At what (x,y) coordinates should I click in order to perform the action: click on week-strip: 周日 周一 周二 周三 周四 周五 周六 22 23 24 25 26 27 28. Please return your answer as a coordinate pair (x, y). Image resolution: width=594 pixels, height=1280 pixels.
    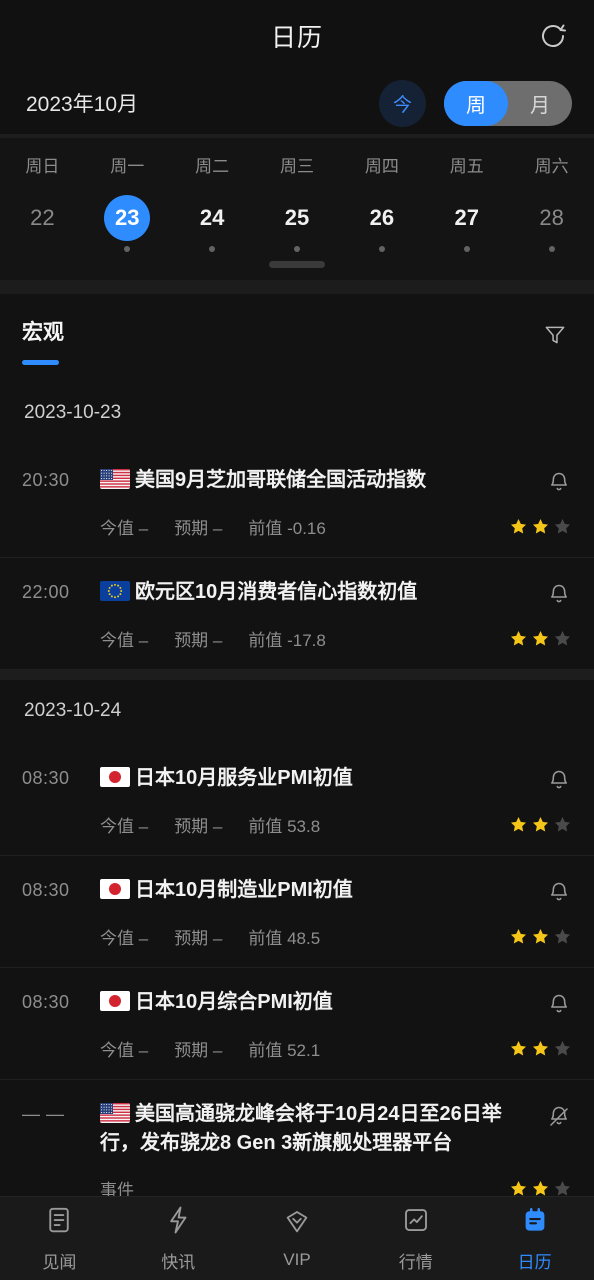
    Looking at the image, I should click on (297, 209).